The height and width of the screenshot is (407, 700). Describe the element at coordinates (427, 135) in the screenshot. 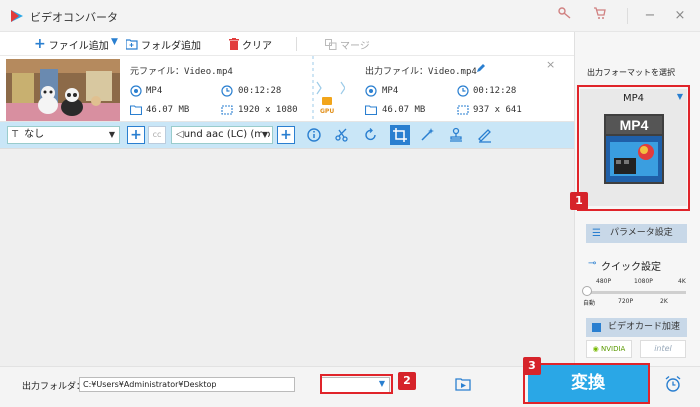

I see `effects-wand-icon` at that location.